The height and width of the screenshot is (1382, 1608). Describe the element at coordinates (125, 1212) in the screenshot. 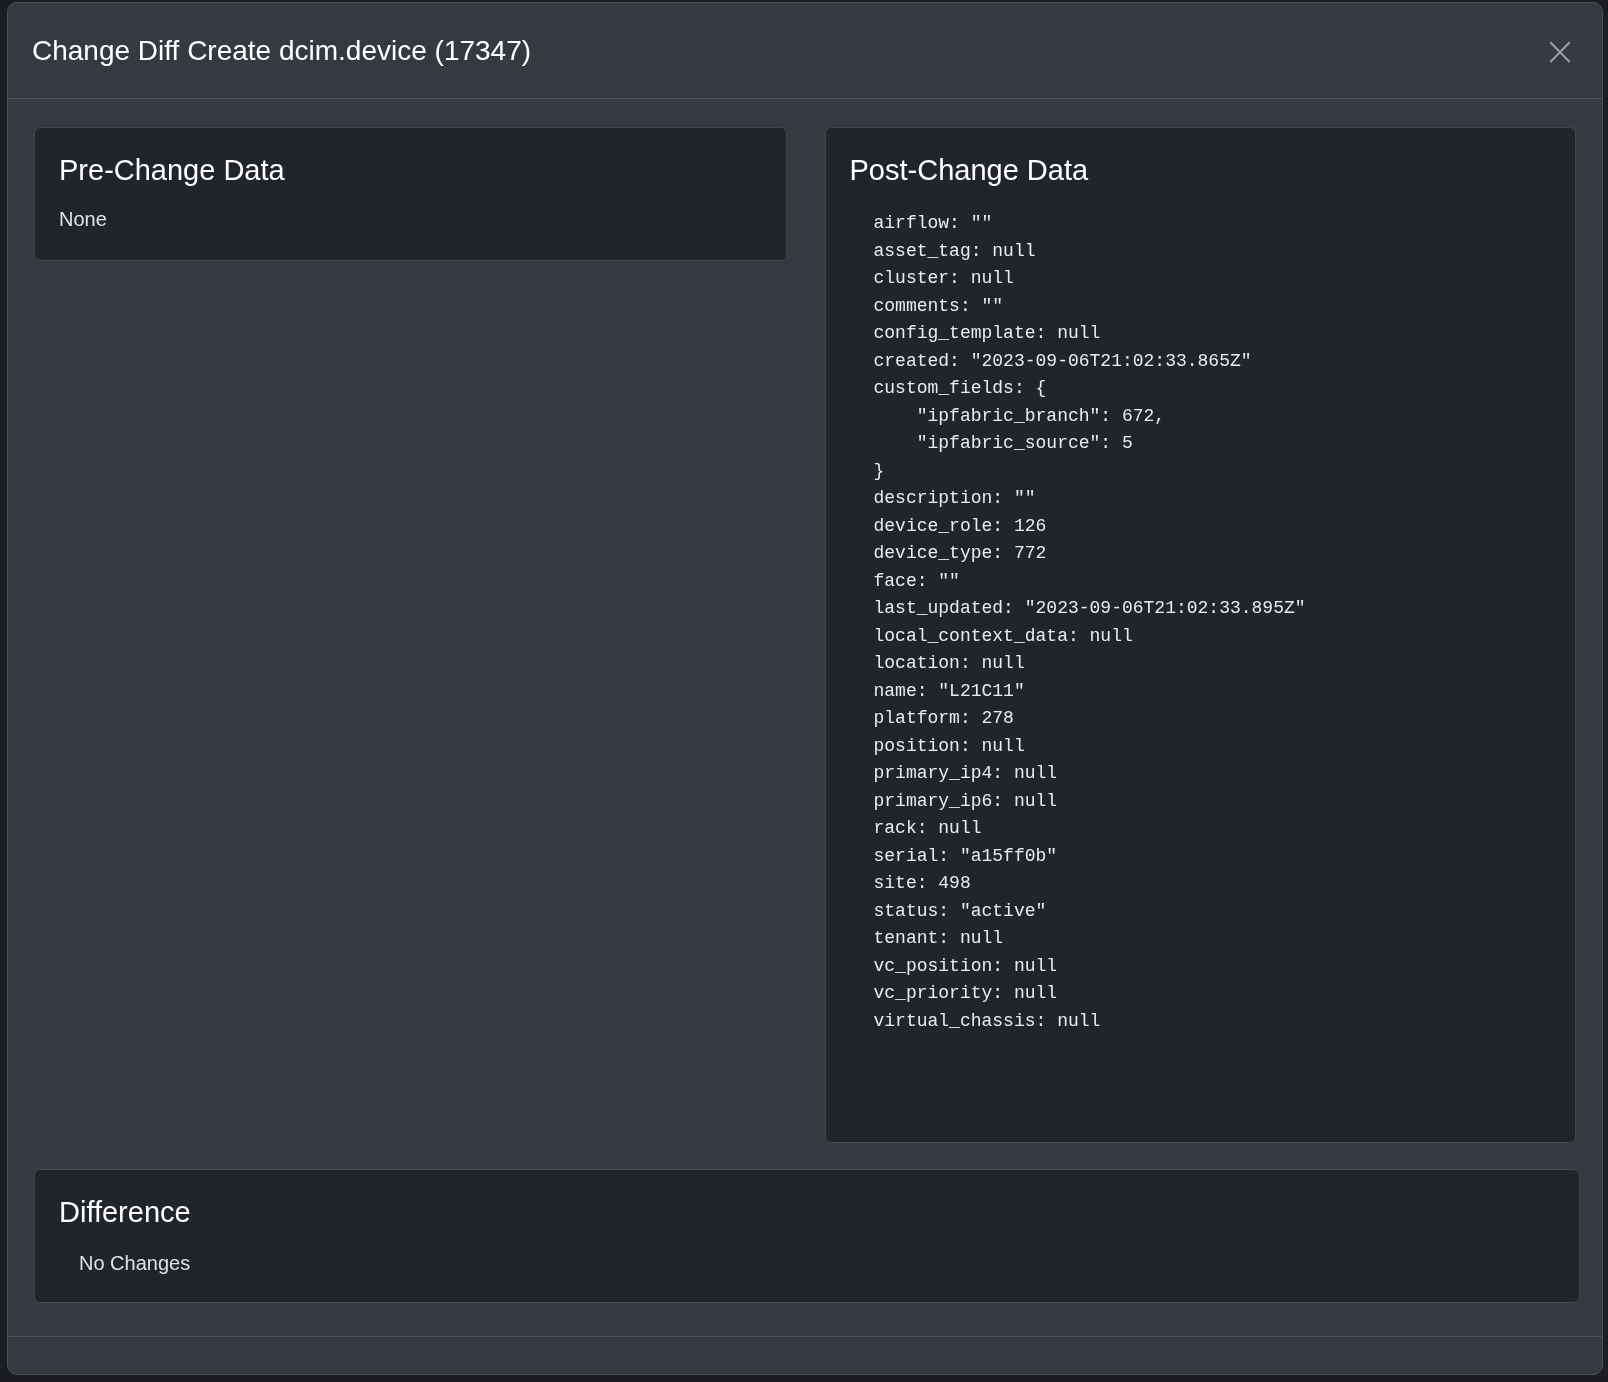

I see `card-title: Difference` at that location.